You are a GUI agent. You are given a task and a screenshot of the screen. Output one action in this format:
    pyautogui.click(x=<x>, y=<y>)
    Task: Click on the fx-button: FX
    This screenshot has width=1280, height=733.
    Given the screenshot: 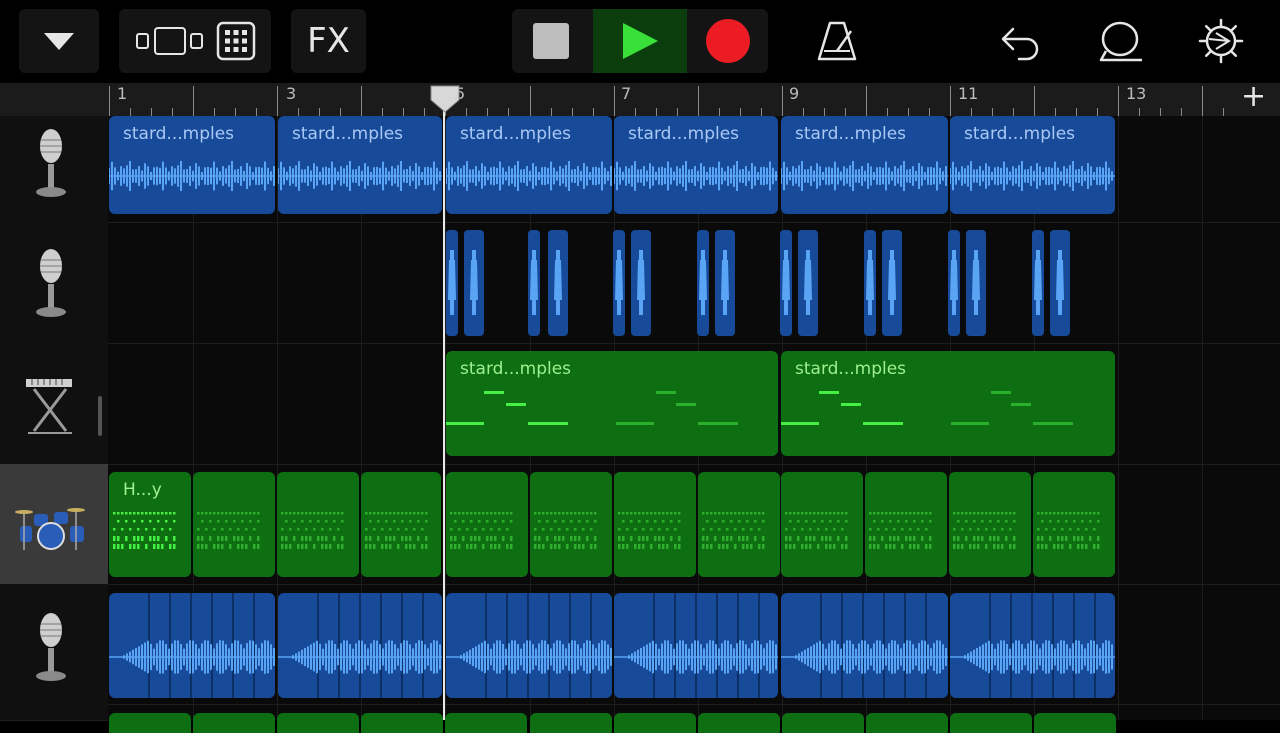 What is the action you would take?
    pyautogui.click(x=328, y=41)
    